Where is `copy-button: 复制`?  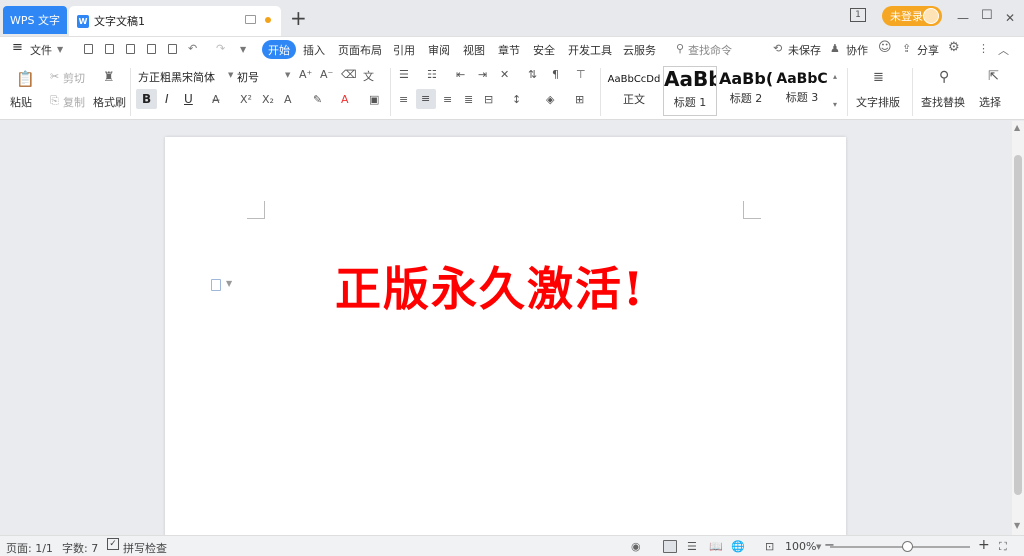 copy-button: 复制 is located at coordinates (74, 102).